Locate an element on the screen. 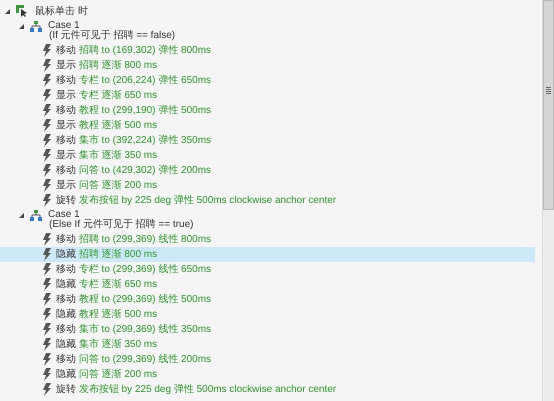 This screenshot has height=401, width=554. case-condition: (Else If 元件可见于 招聘 == true) is located at coordinates (121, 225).